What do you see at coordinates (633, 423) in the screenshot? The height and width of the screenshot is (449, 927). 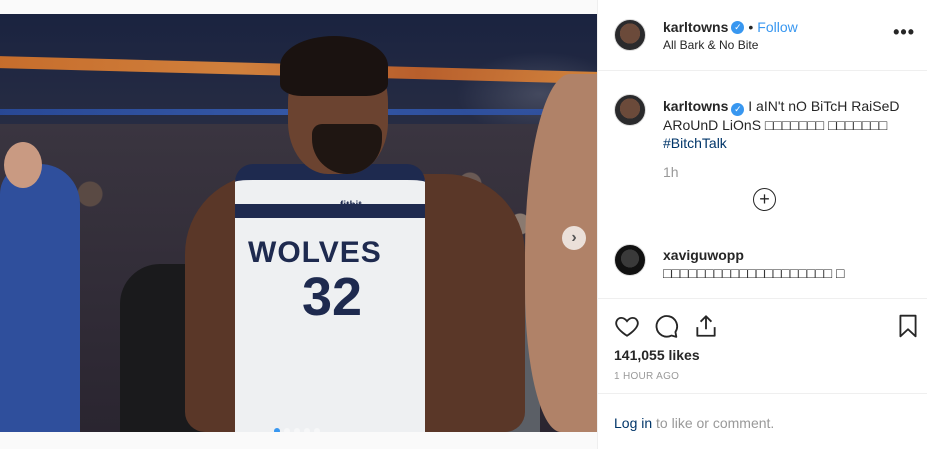 I see `login-link: Log in` at bounding box center [633, 423].